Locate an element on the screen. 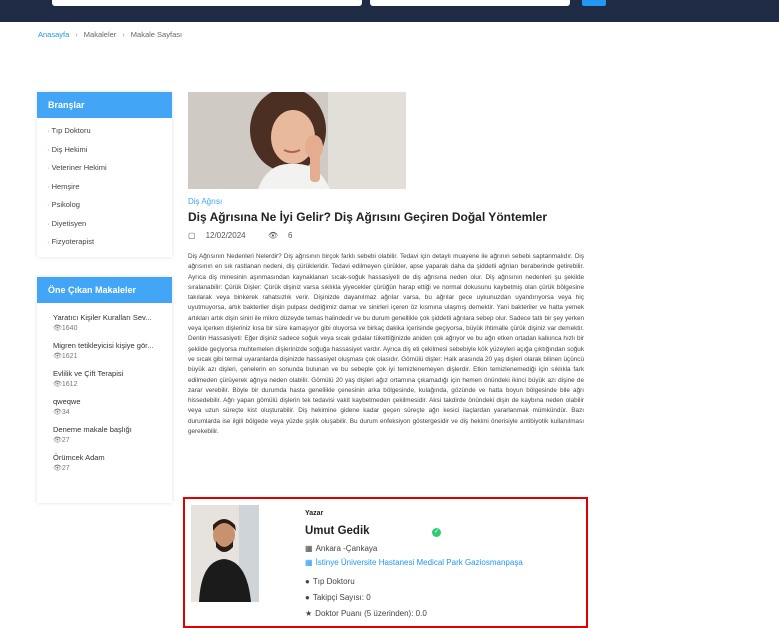 This screenshot has width=779, height=628. branch-item: Hemşire is located at coordinates (104, 187).